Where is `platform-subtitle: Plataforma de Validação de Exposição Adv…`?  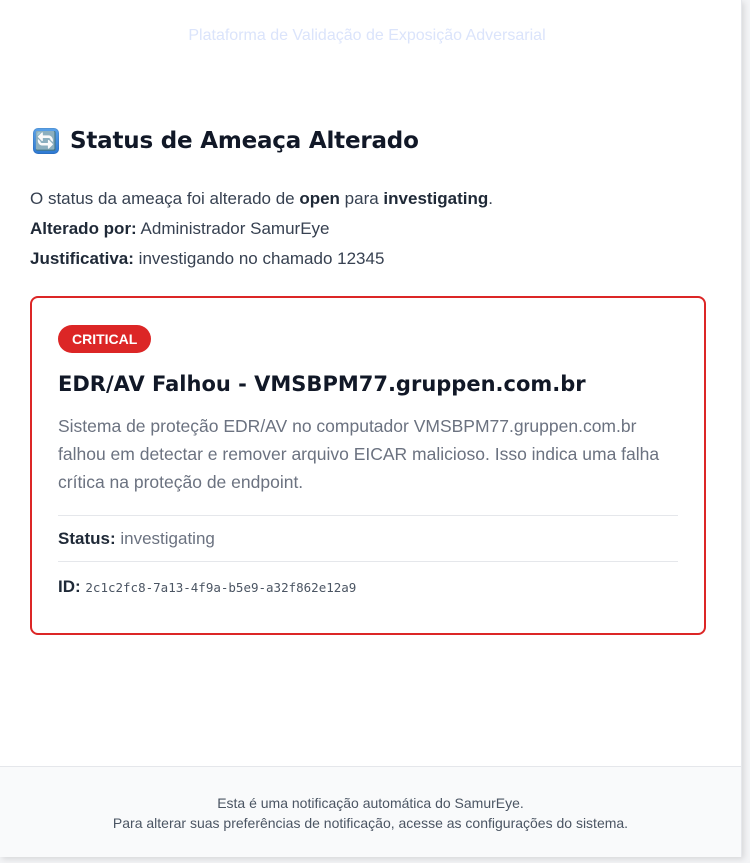
platform-subtitle: Plataforma de Validação de Exposição Adv… is located at coordinates (367, 35).